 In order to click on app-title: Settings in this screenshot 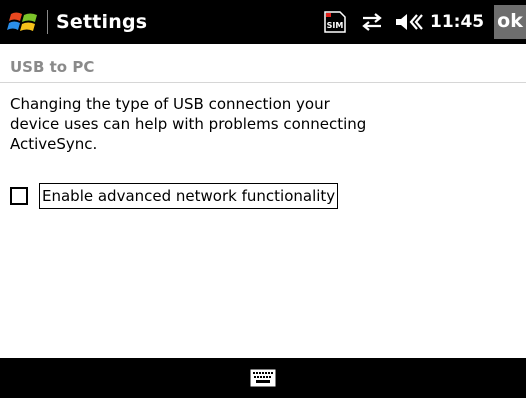, I will do `click(102, 22)`.